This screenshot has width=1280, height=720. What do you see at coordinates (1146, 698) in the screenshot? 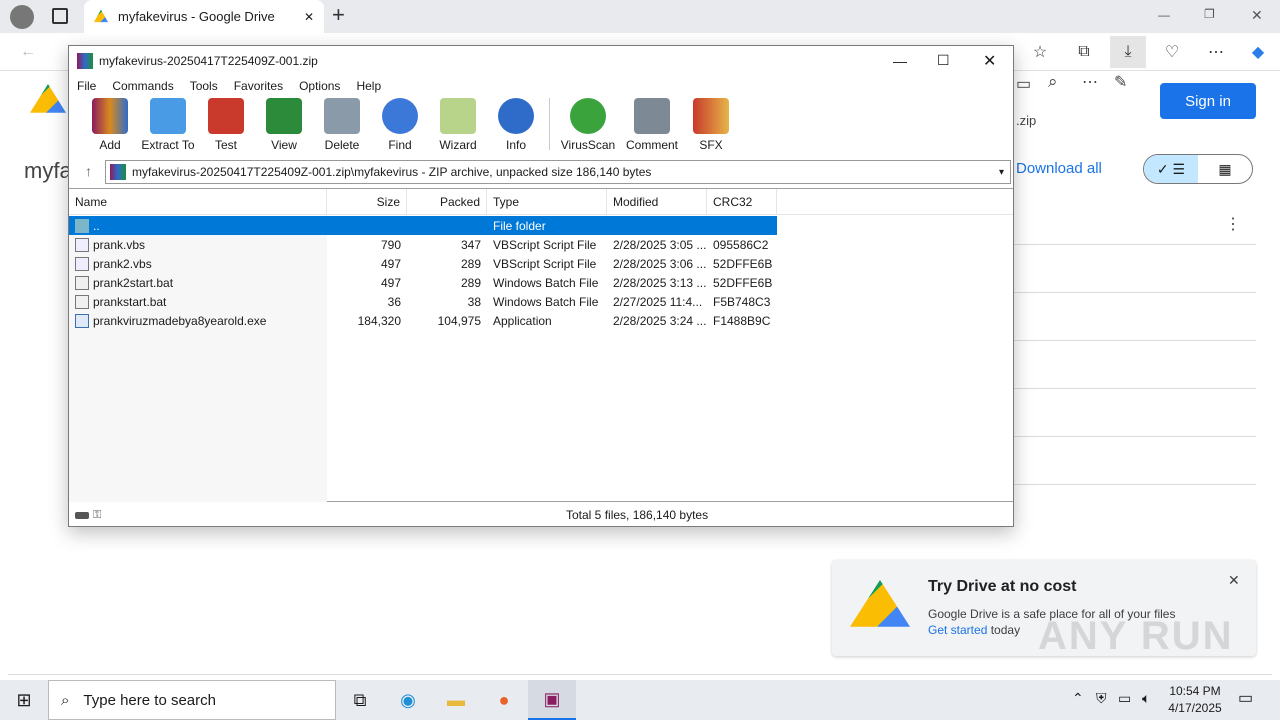
I see `tray-volume-icon: 🔈︎` at bounding box center [1146, 698].